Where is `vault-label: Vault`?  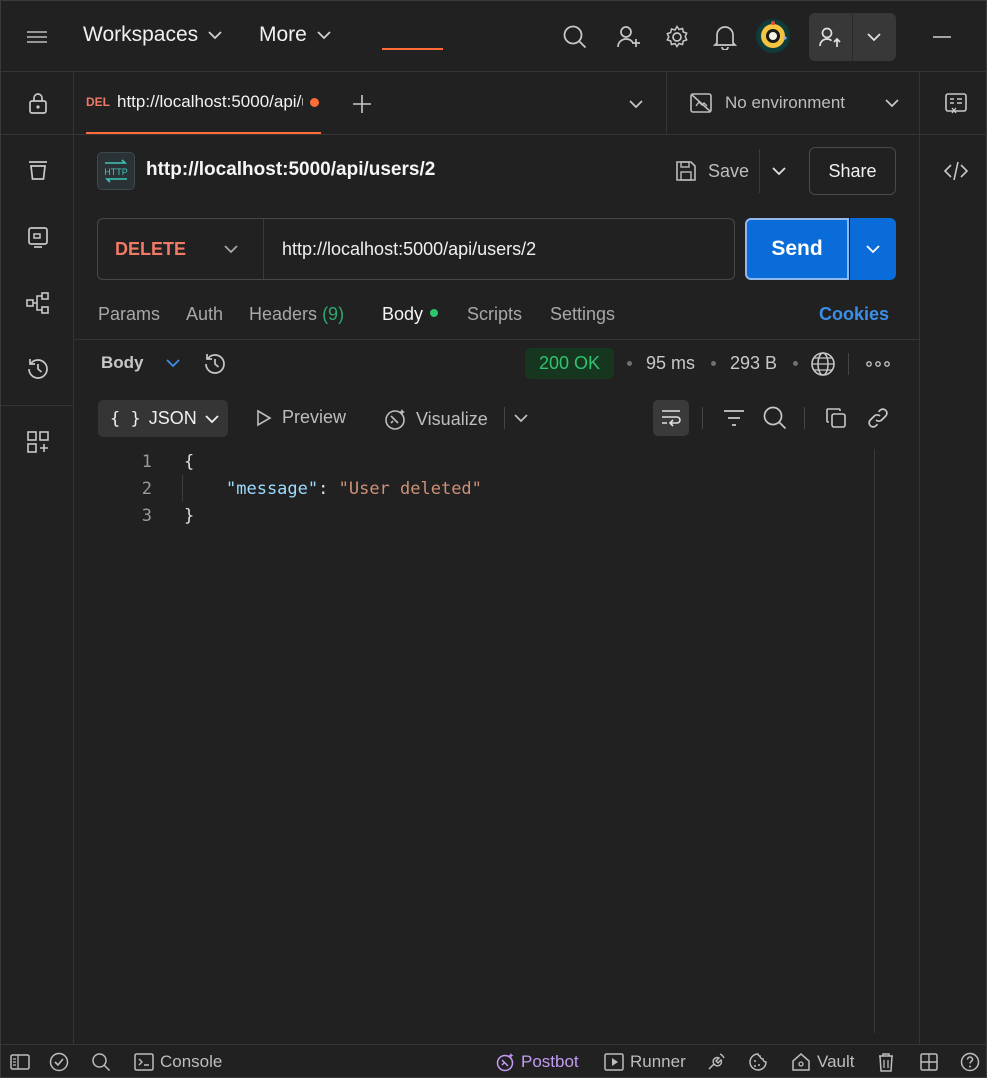 vault-label: Vault is located at coordinates (836, 1061).